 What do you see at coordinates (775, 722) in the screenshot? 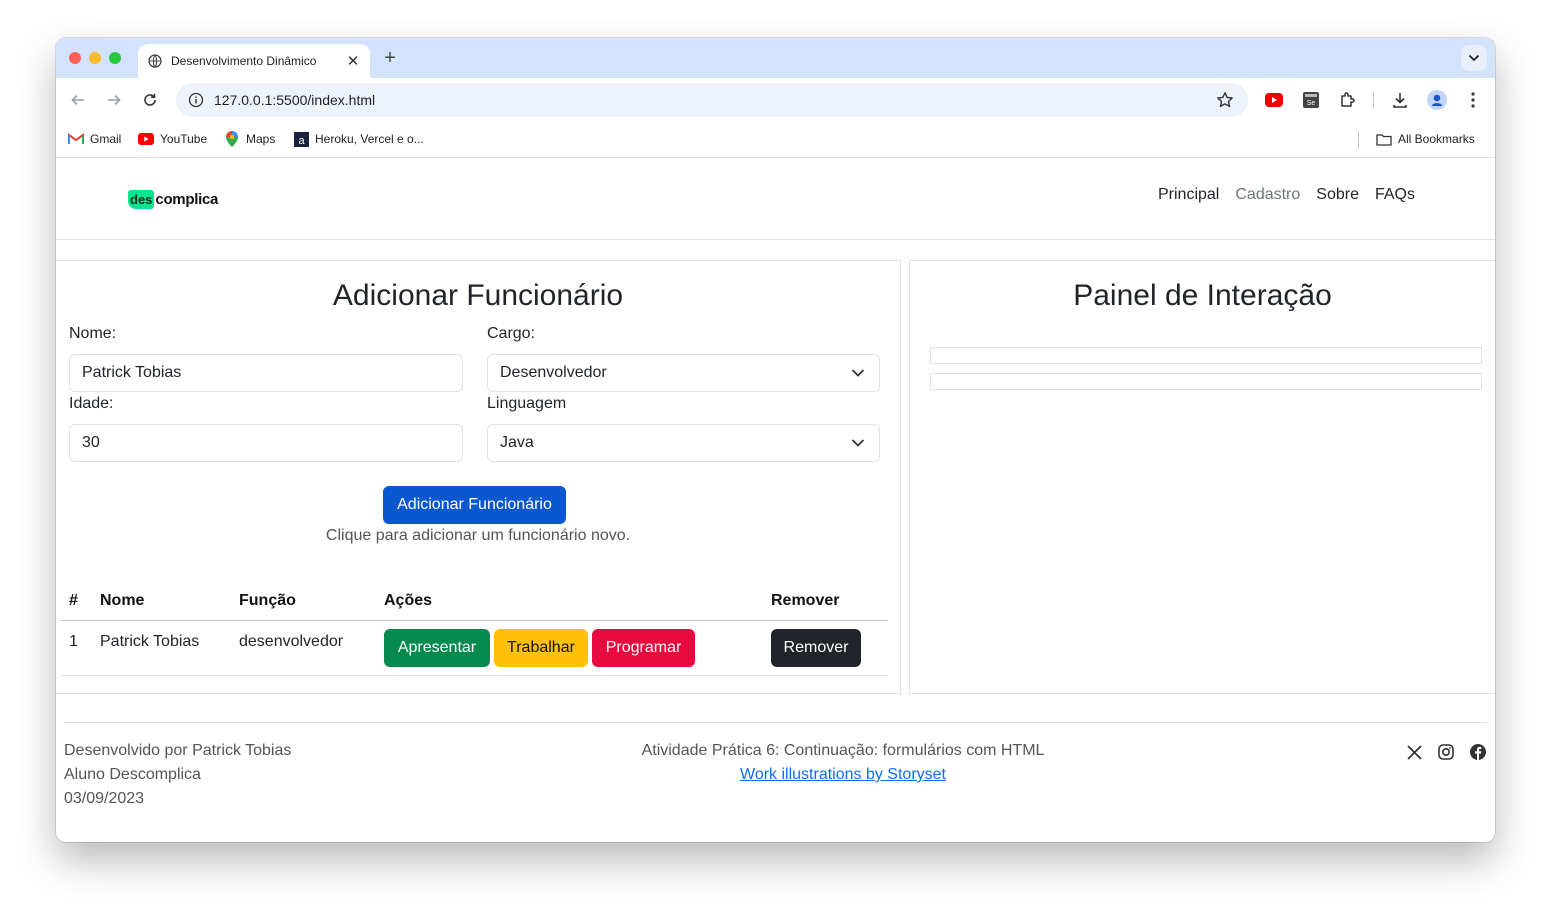
I see `footer-divider` at bounding box center [775, 722].